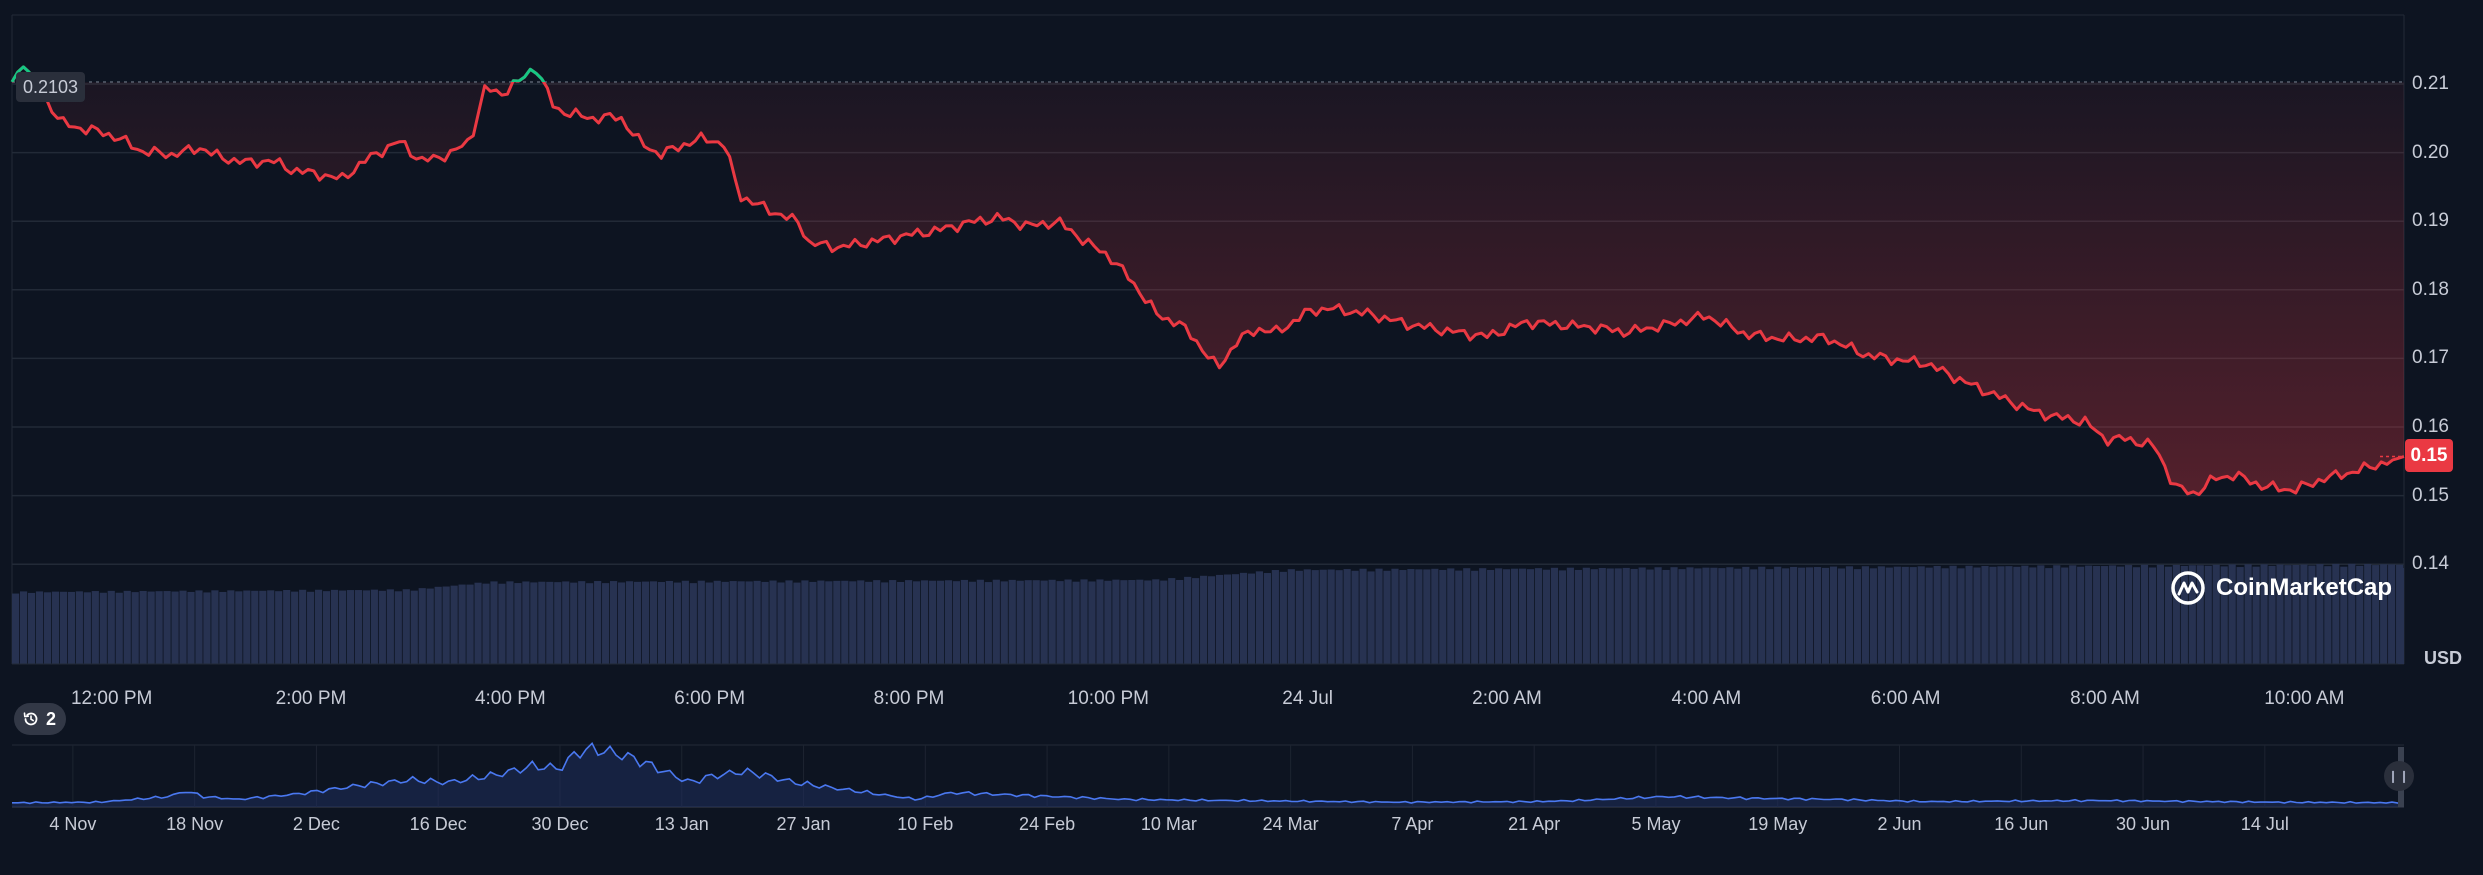 This screenshot has height=875, width=2483. I want to click on y-tick-label: 0.20, so click(2430, 152).